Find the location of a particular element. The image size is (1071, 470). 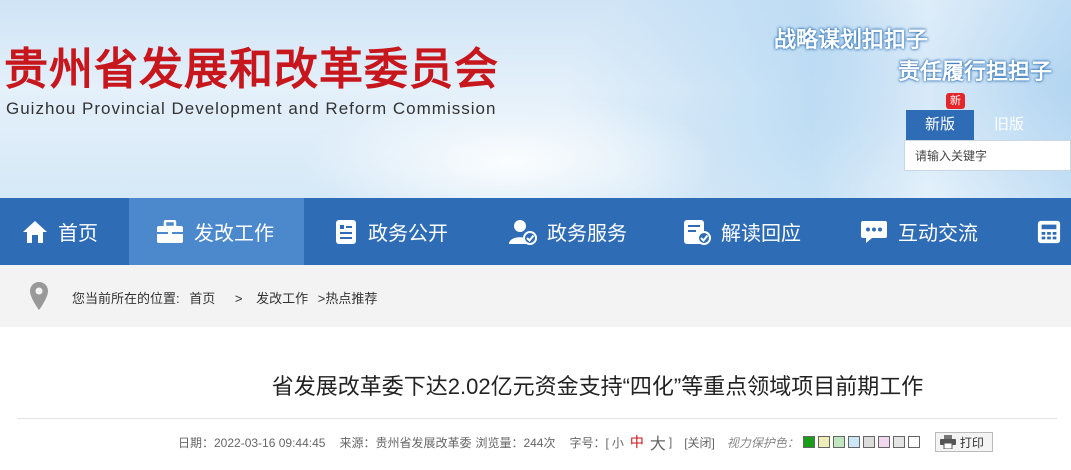

nav-label-service: 政务服务 is located at coordinates (587, 234).